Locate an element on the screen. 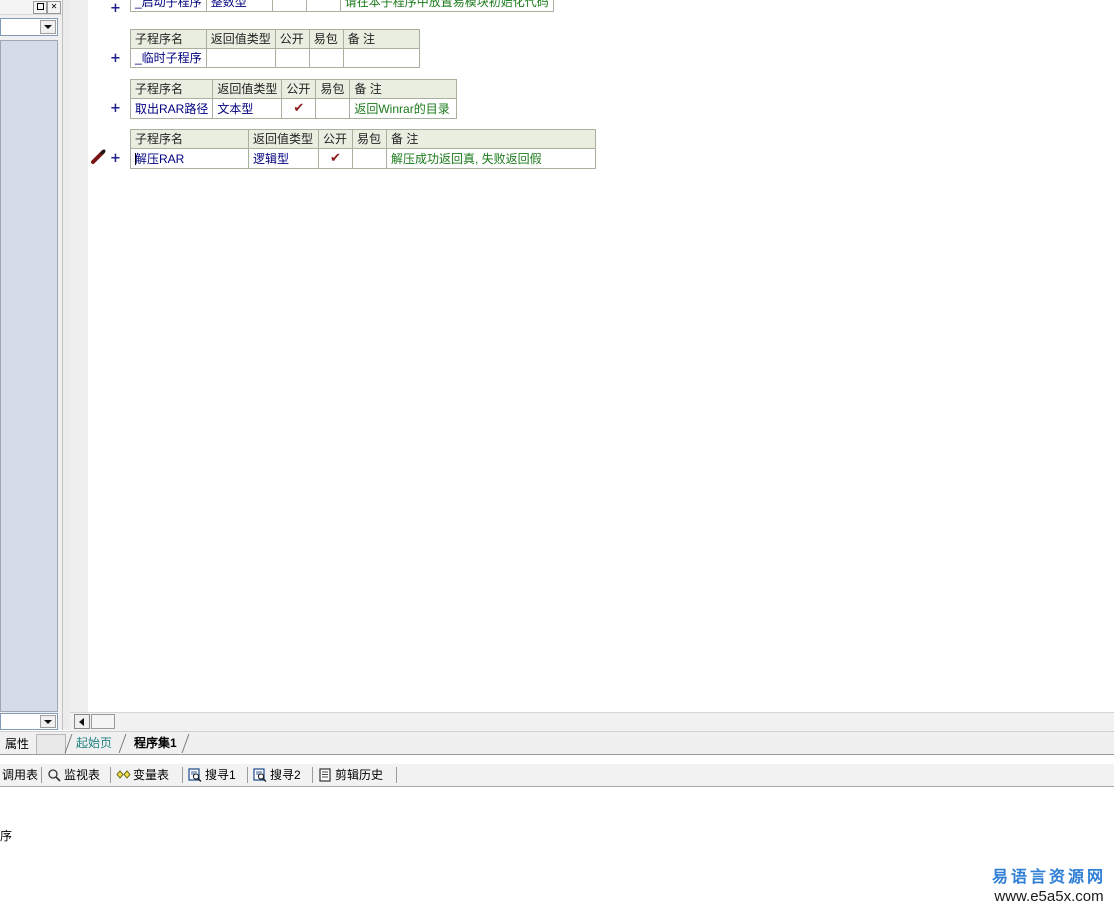 The width and height of the screenshot is (1114, 915). table-row: 取出RAR路径 文本型 ✔ 返回Winrar的目录 is located at coordinates (293, 108).